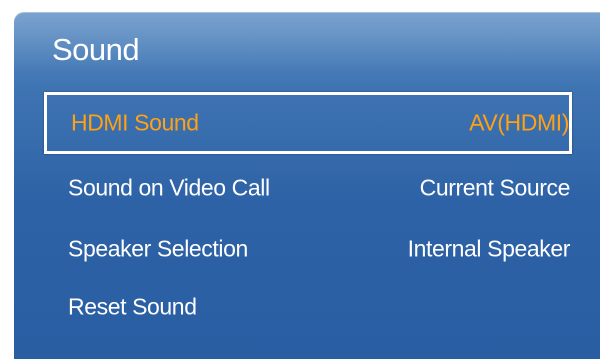 This screenshot has height=359, width=600. I want to click on menu-item-value: AV(HDMI), so click(519, 122).